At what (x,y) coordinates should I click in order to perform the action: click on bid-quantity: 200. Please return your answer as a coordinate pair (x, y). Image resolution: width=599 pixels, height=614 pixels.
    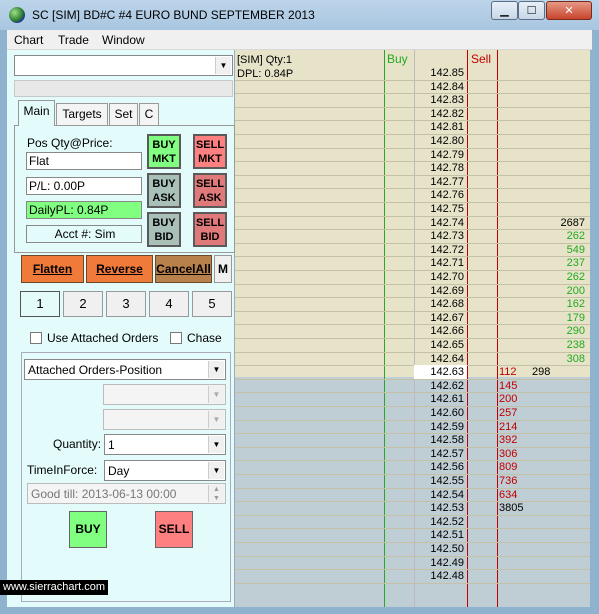
    Looking at the image, I should click on (519, 399).